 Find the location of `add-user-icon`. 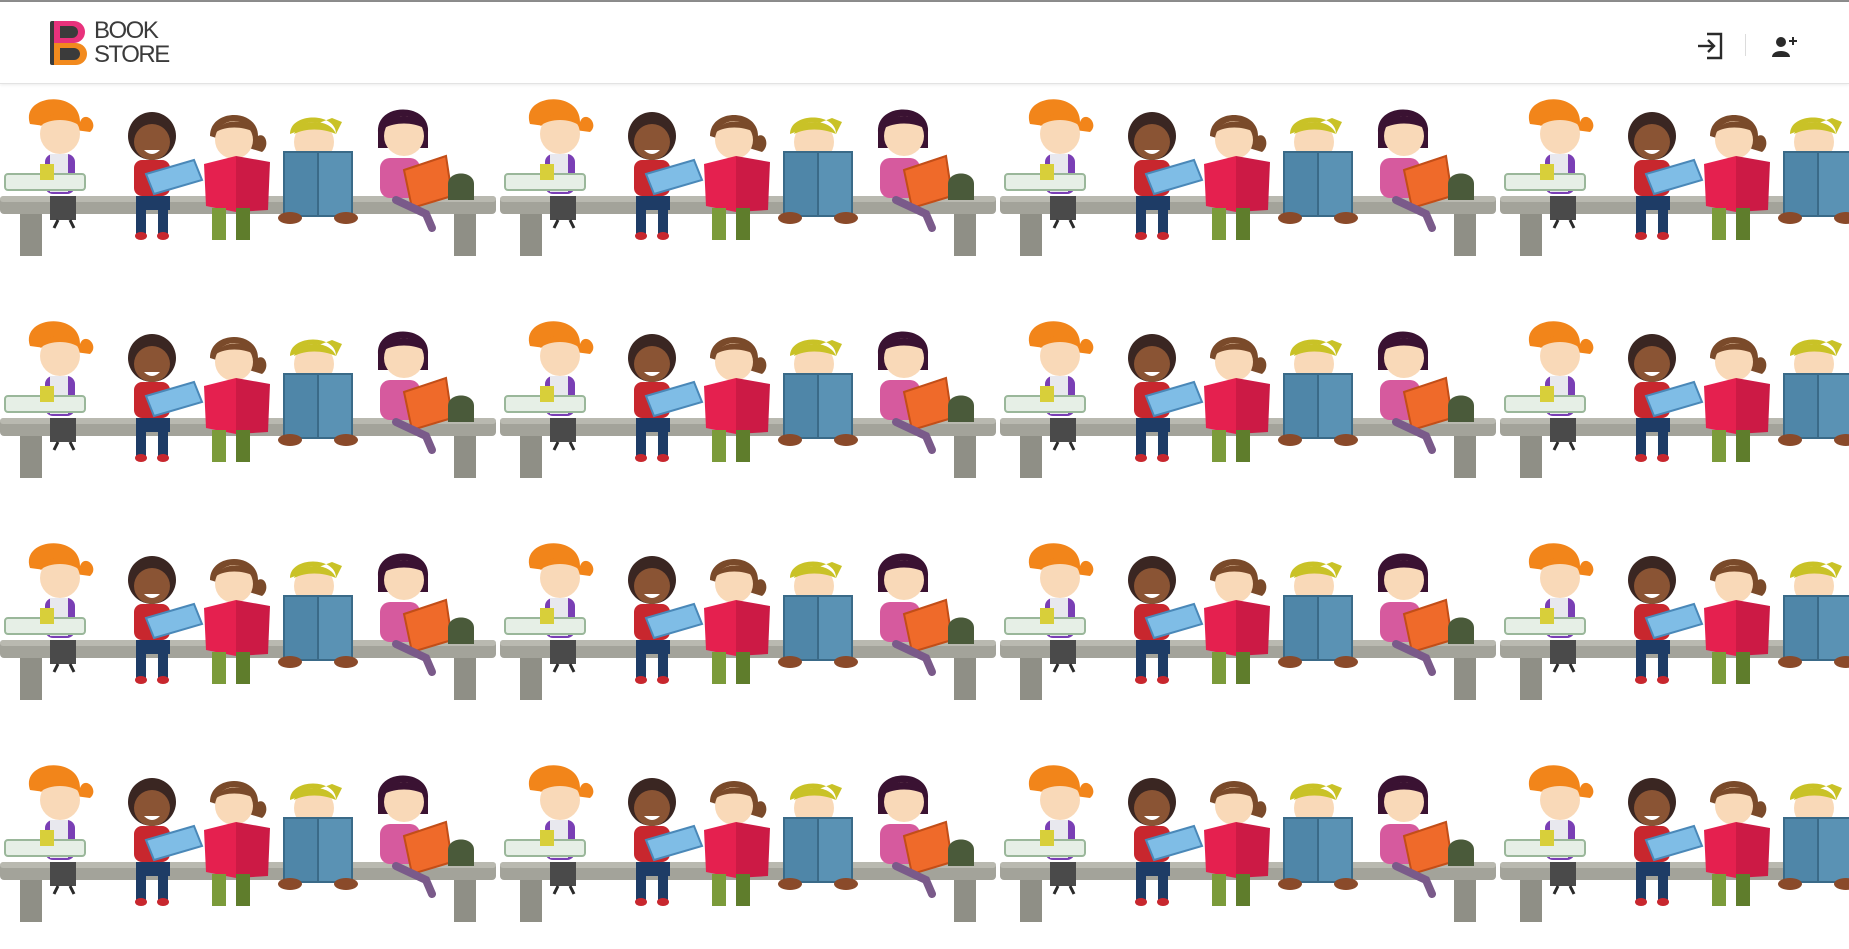

add-user-icon is located at coordinates (1784, 47).